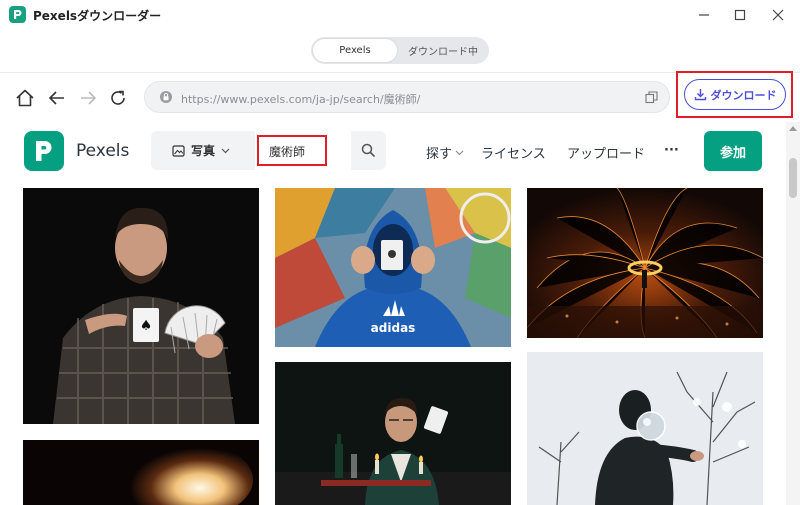 The image size is (800, 505). What do you see at coordinates (178, 150) in the screenshot?
I see `image-icon` at bounding box center [178, 150].